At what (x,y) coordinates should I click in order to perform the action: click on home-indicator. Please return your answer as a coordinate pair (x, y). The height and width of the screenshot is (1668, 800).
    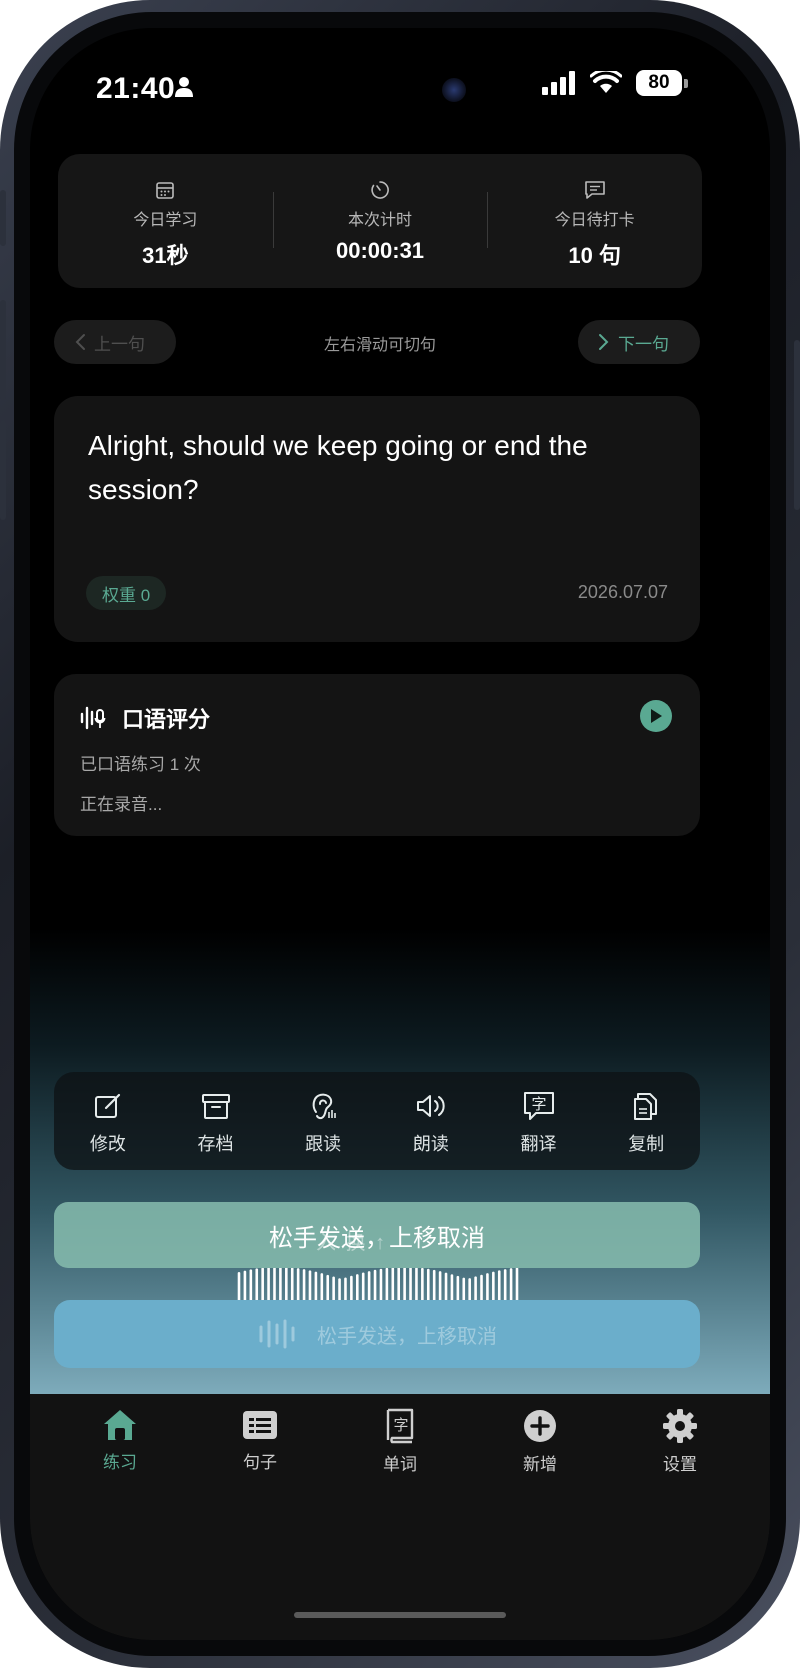
    Looking at the image, I should click on (400, 1615).